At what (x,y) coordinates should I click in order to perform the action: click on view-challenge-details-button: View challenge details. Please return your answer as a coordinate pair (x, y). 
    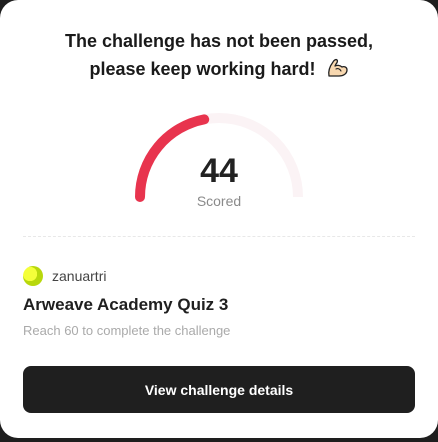
    Looking at the image, I should click on (219, 389).